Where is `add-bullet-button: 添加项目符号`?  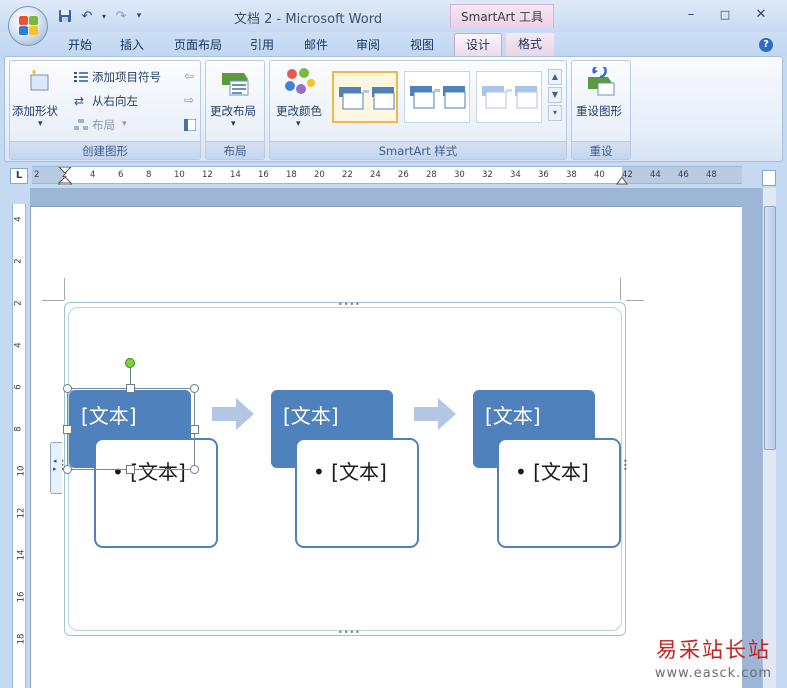
add-bullet-button: 添加项目符号 is located at coordinates (126, 77).